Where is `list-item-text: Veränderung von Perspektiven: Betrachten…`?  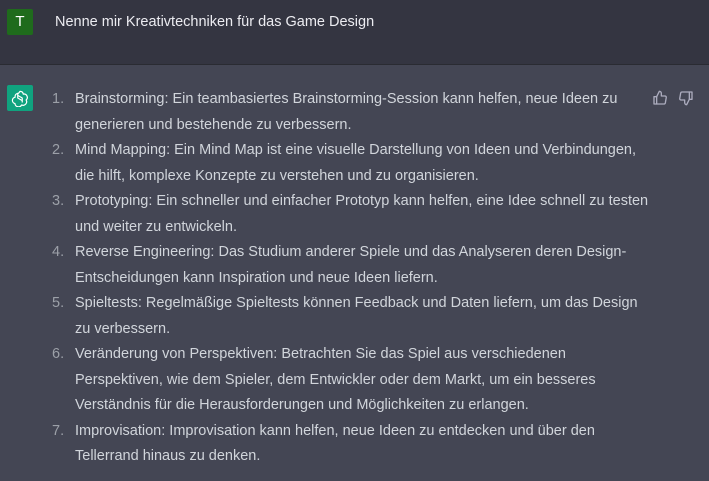
list-item-text: Veränderung von Perspektiven: Betrachten… is located at coordinates (335, 379).